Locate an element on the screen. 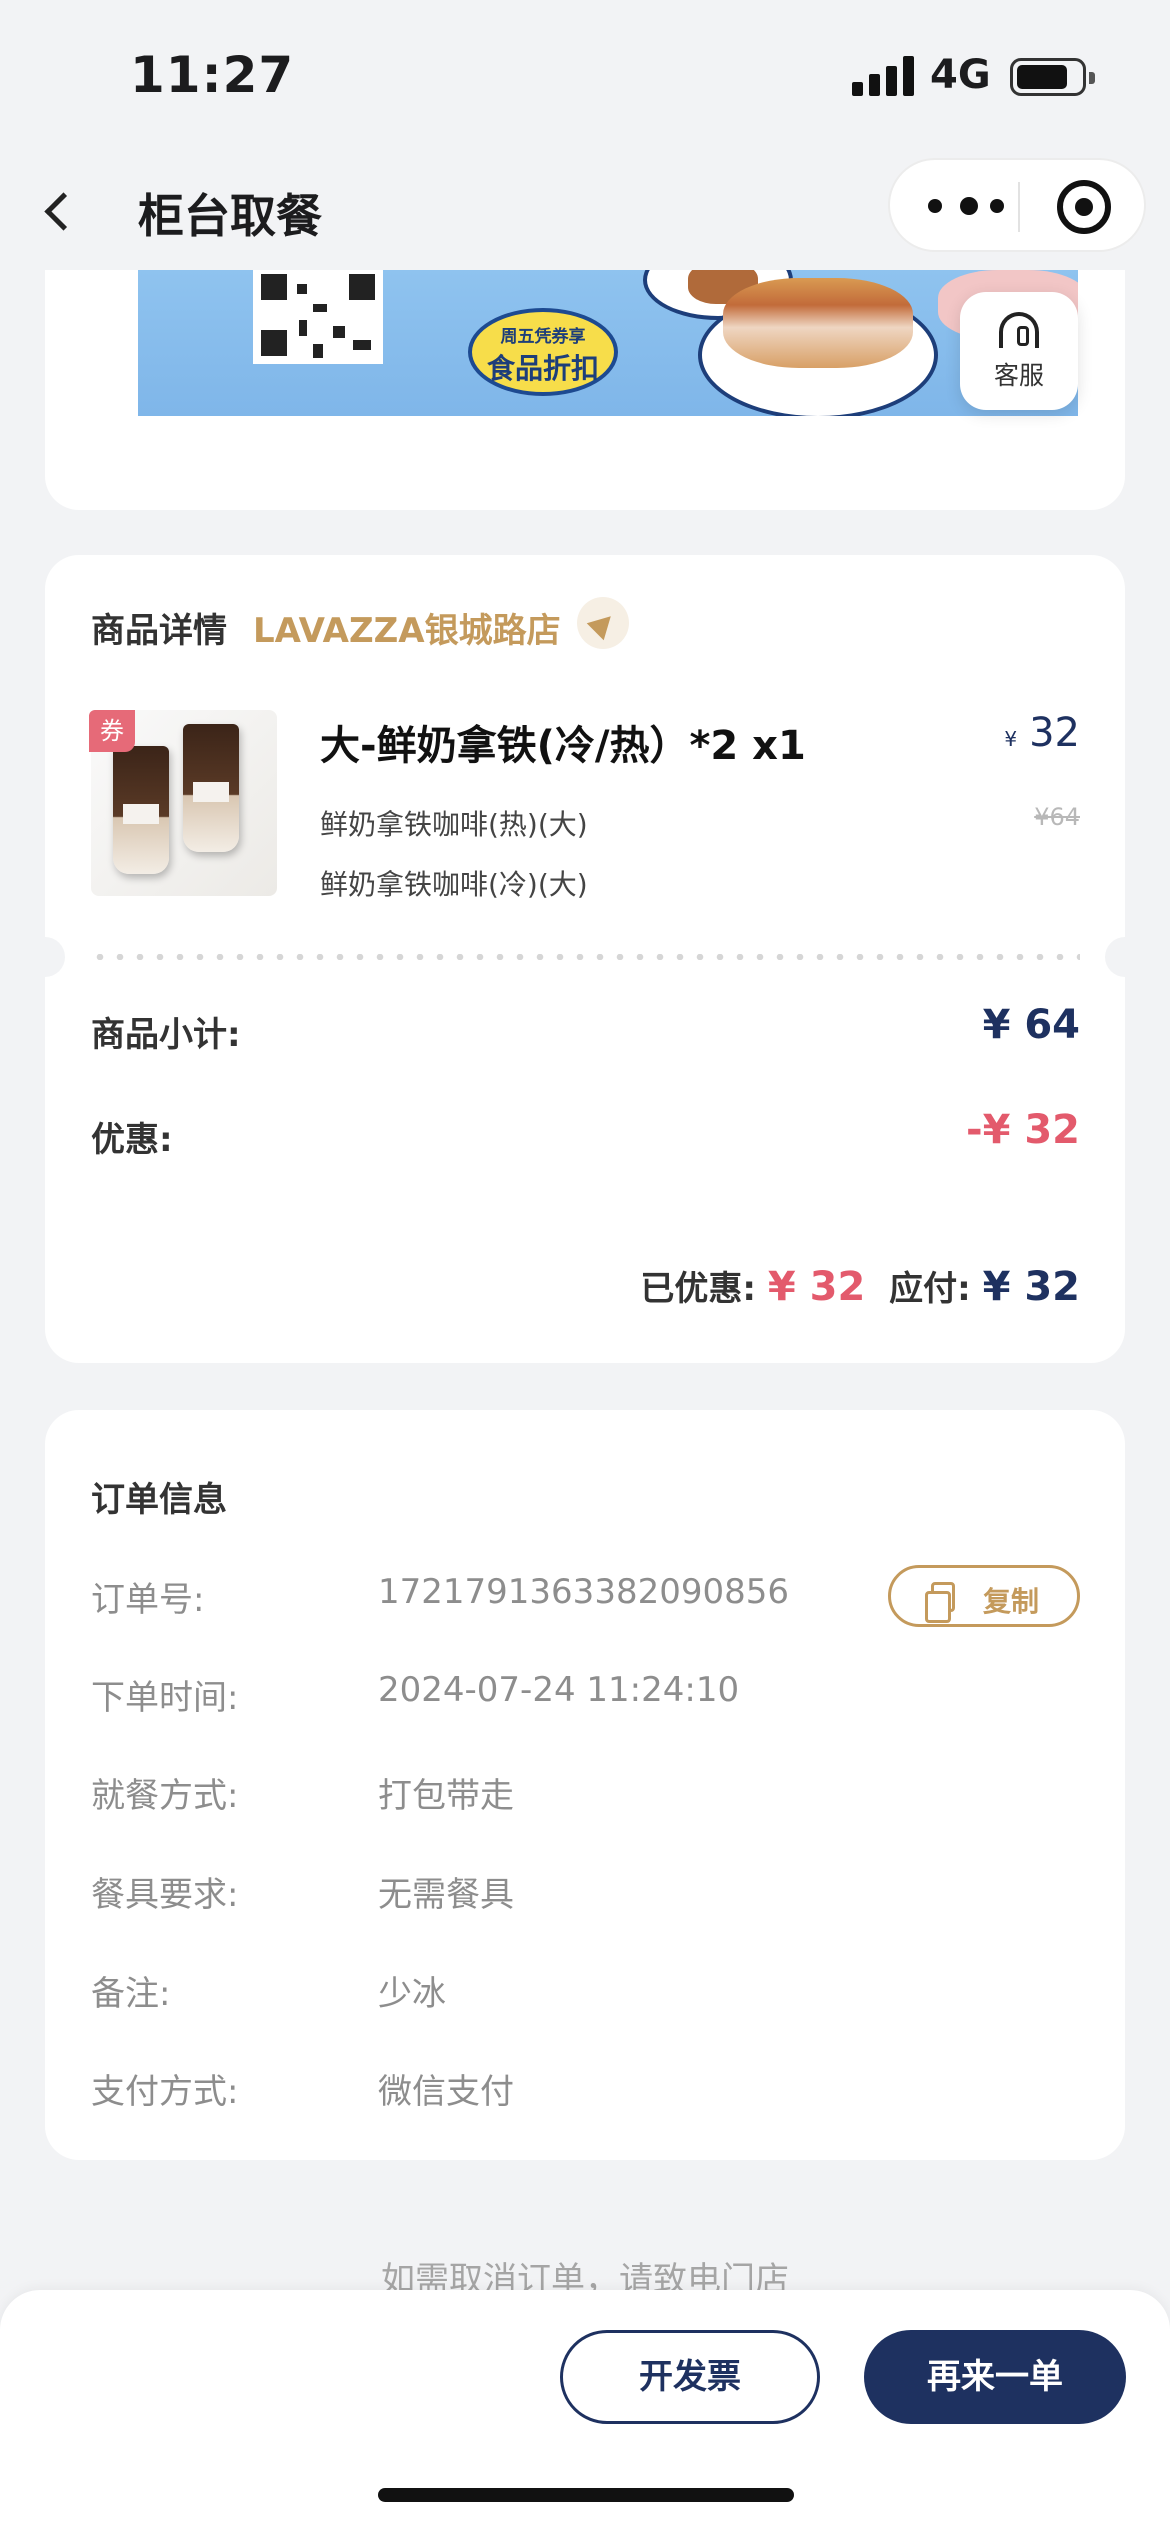  order-number-value: 1721791363382090856 is located at coordinates (584, 1592).